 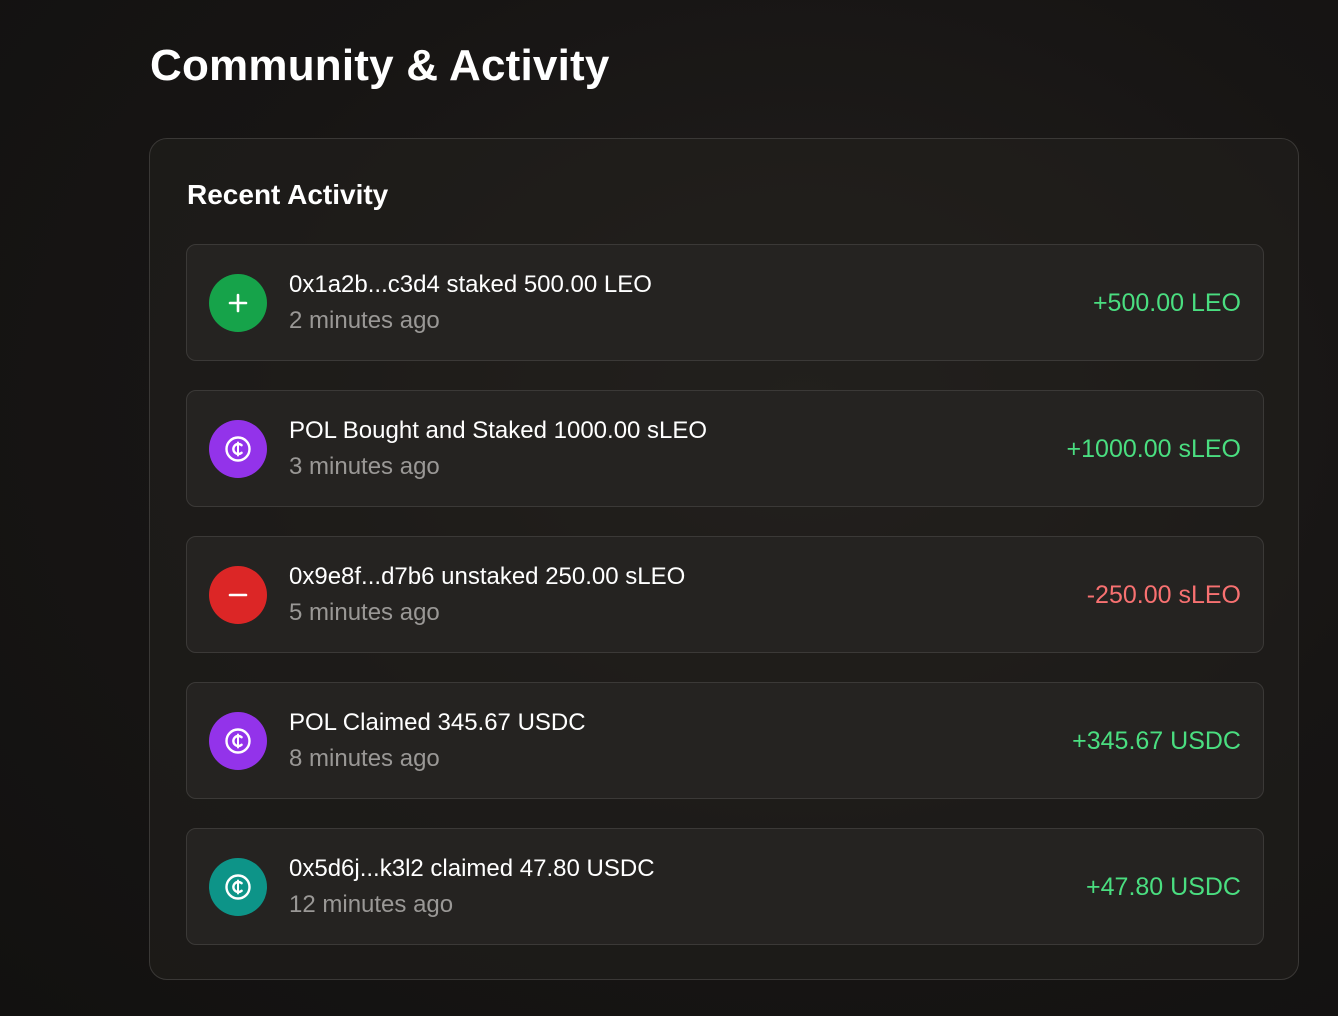 What do you see at coordinates (364, 466) in the screenshot?
I see `activity-time: 3 minutes ago` at bounding box center [364, 466].